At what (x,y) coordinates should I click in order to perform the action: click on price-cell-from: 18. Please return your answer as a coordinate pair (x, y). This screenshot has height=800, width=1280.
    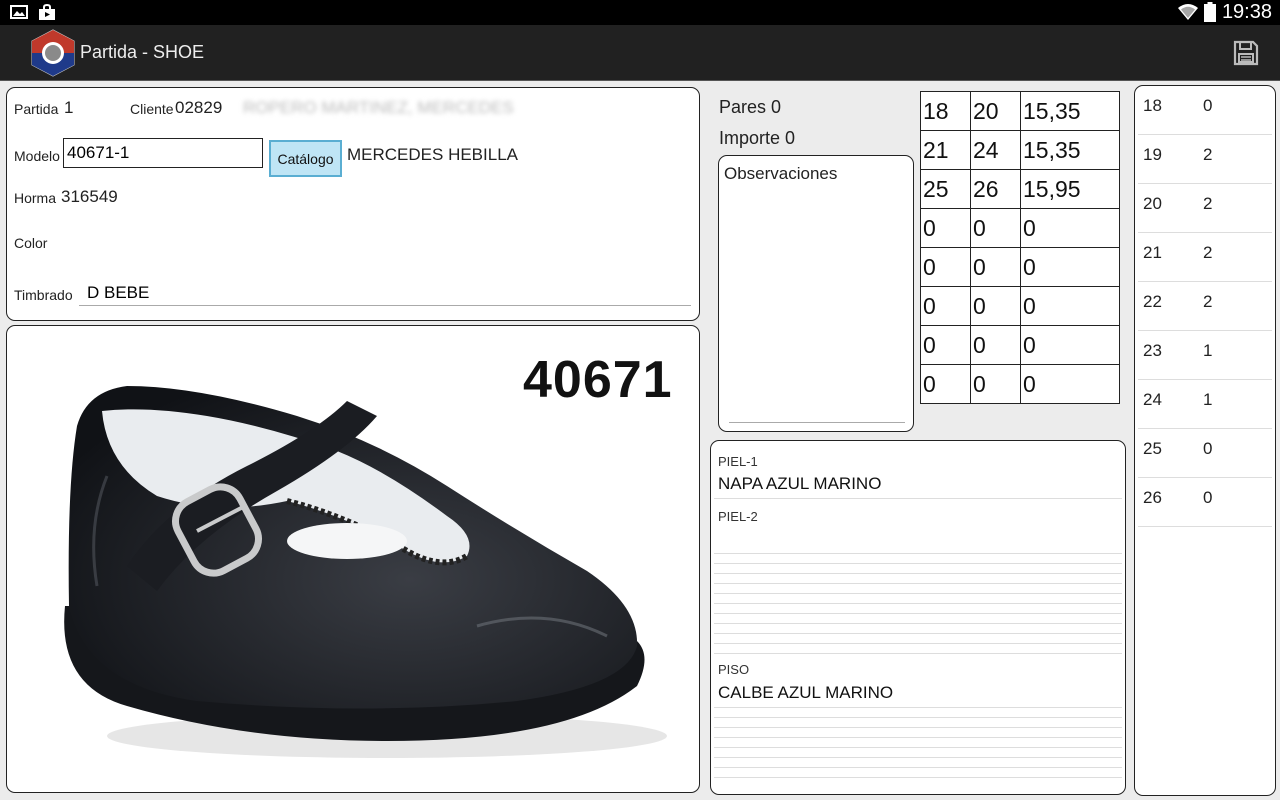
    Looking at the image, I should click on (945, 111).